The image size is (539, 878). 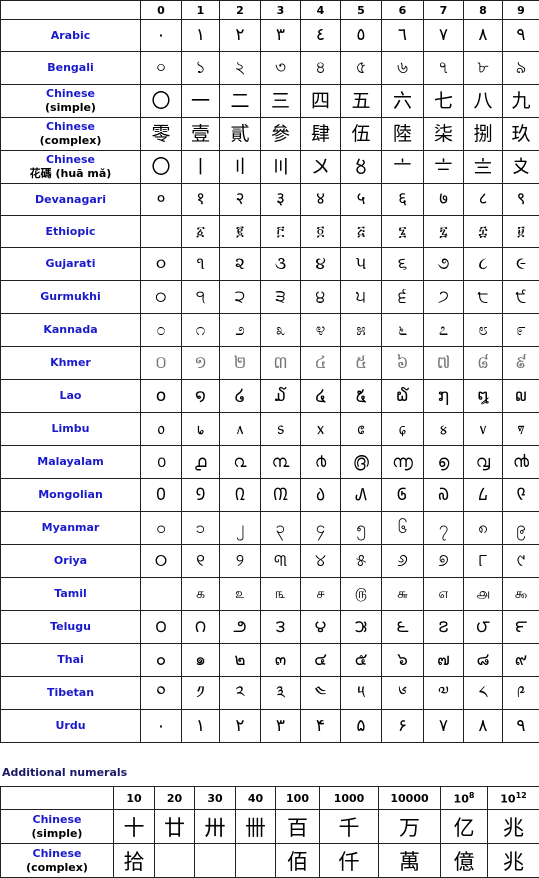 I want to click on digit-cell: ໑, so click(x=201, y=396).